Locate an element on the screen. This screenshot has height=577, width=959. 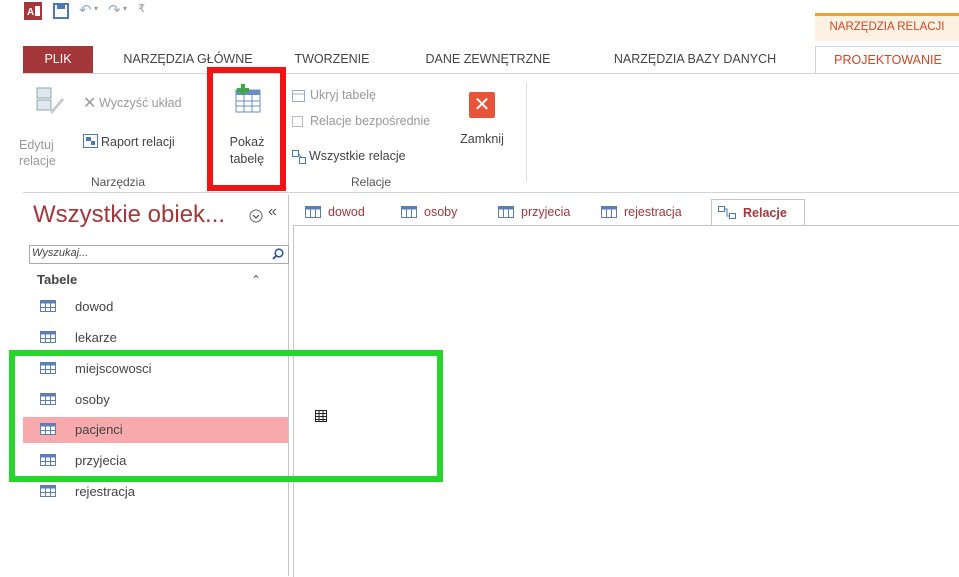
undo-icon: ↶ is located at coordinates (85, 10).